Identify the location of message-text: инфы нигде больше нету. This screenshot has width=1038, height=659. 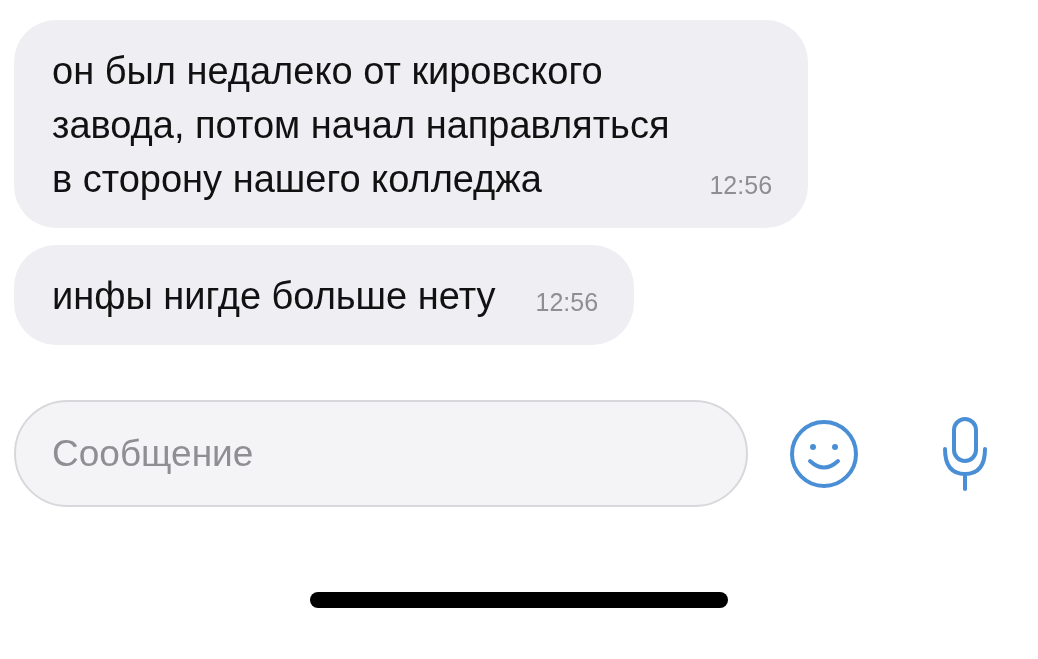
(274, 296).